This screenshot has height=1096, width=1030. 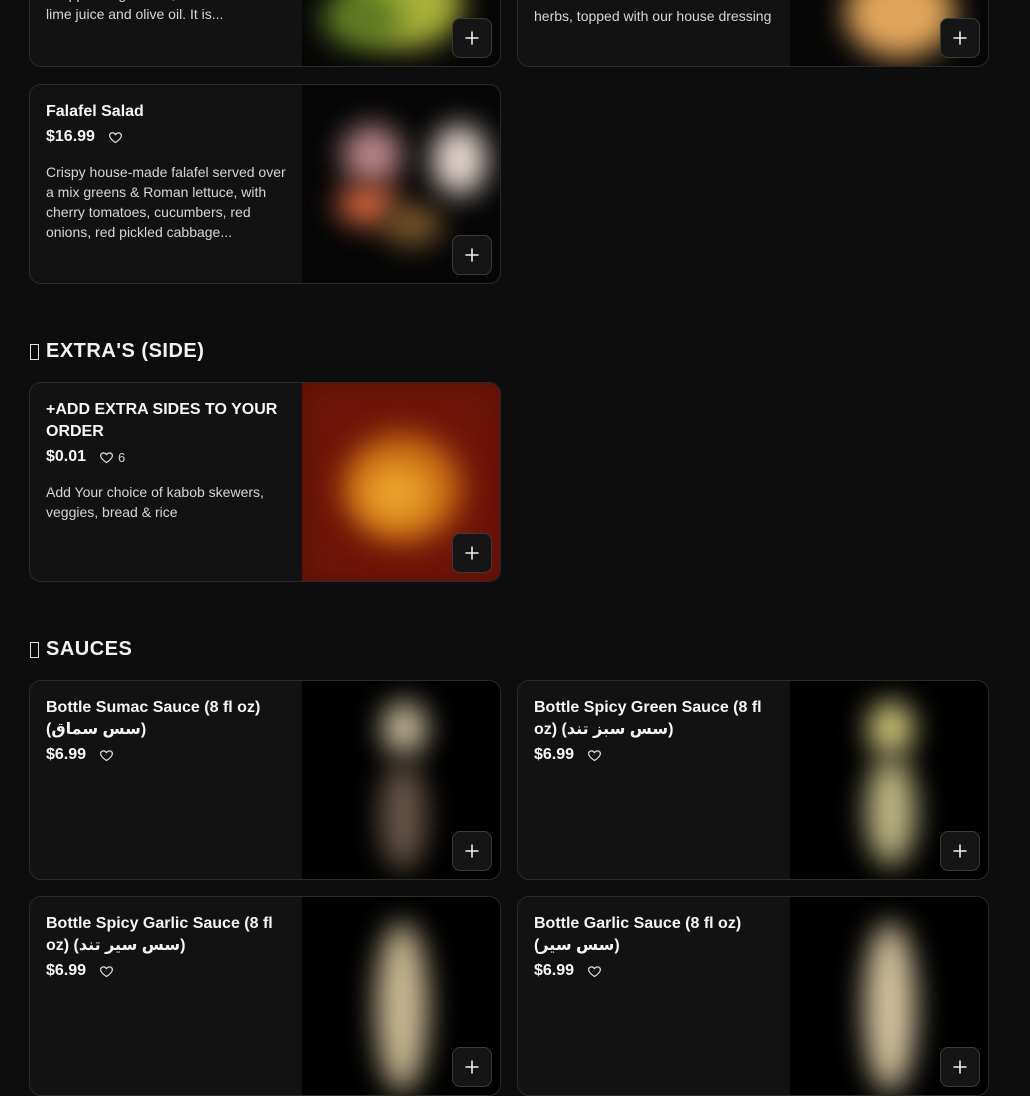 I want to click on menu-card-top-right: herbs, topped with our house dressing, so click(x=753, y=33).